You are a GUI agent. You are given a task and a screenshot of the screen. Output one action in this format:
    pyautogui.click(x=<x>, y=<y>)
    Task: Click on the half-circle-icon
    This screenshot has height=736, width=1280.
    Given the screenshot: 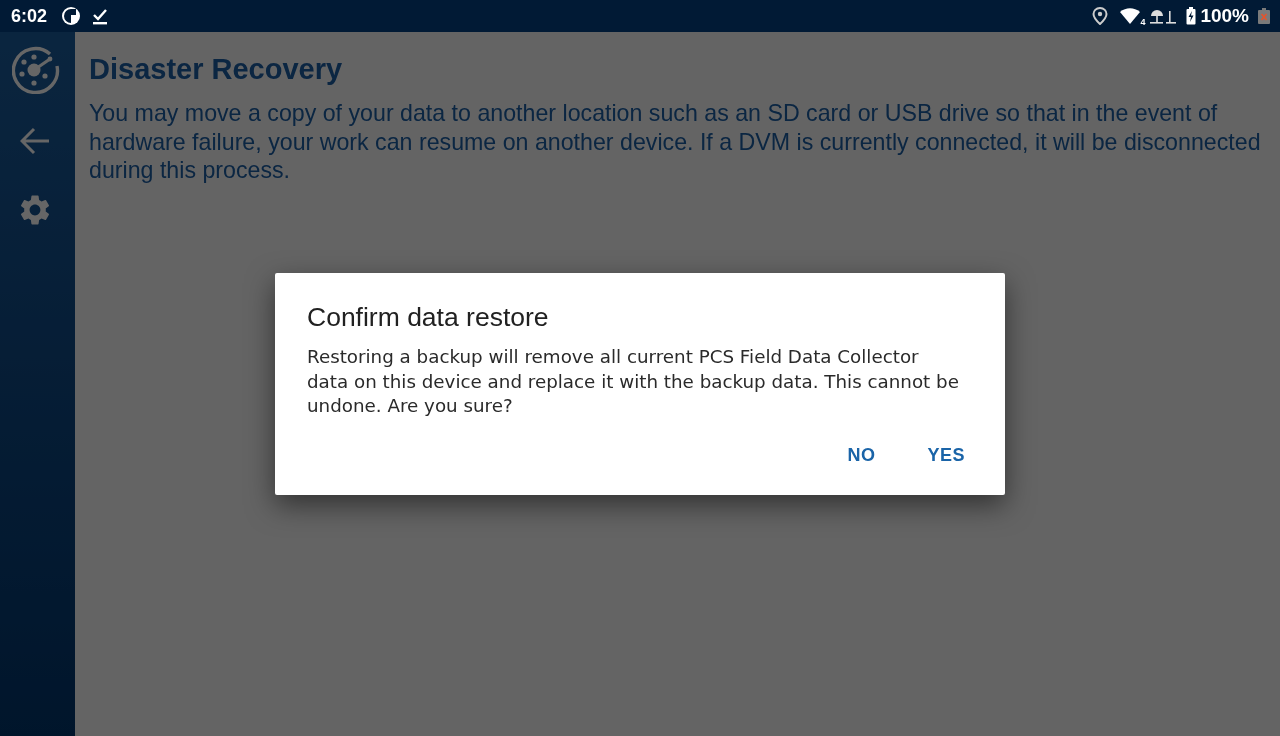 What is the action you would take?
    pyautogui.click(x=71, y=16)
    